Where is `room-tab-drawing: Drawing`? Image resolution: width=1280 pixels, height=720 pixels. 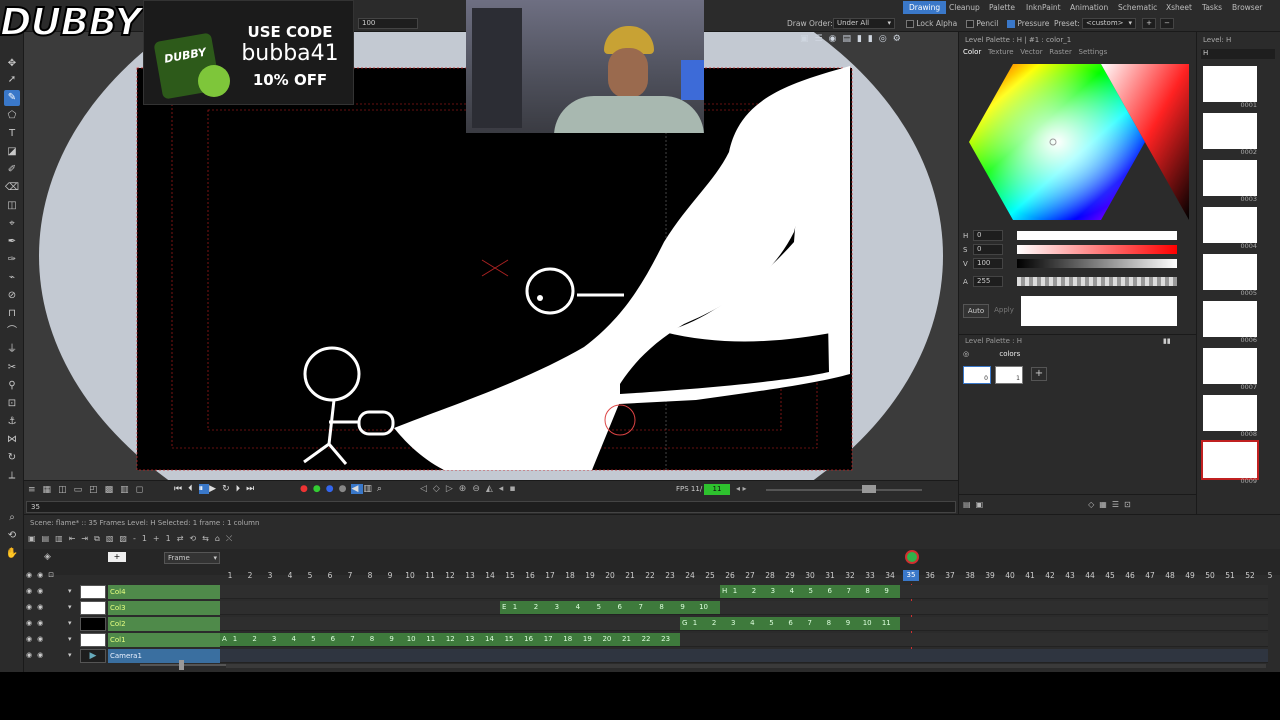 room-tab-drawing: Drawing is located at coordinates (925, 7).